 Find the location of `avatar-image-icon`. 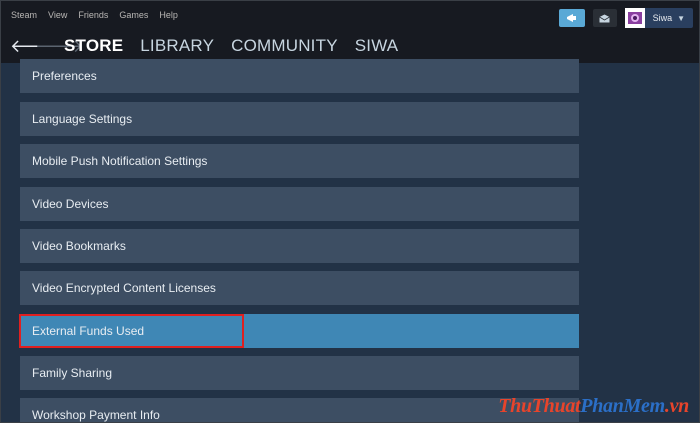

avatar-image-icon is located at coordinates (634, 18).